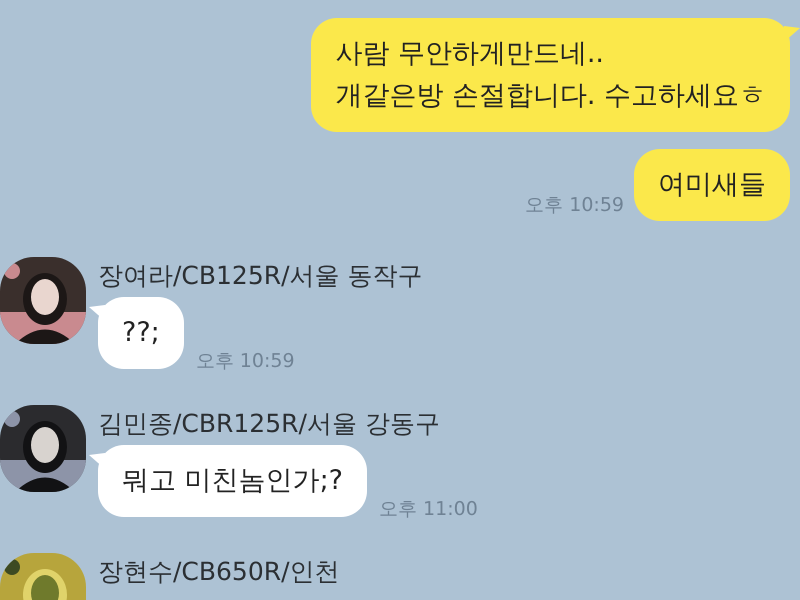 Image resolution: width=800 pixels, height=600 pixels. Describe the element at coordinates (233, 481) in the screenshot. I see `received-message-bubble: 뭐고 미친놈인가;?` at that location.